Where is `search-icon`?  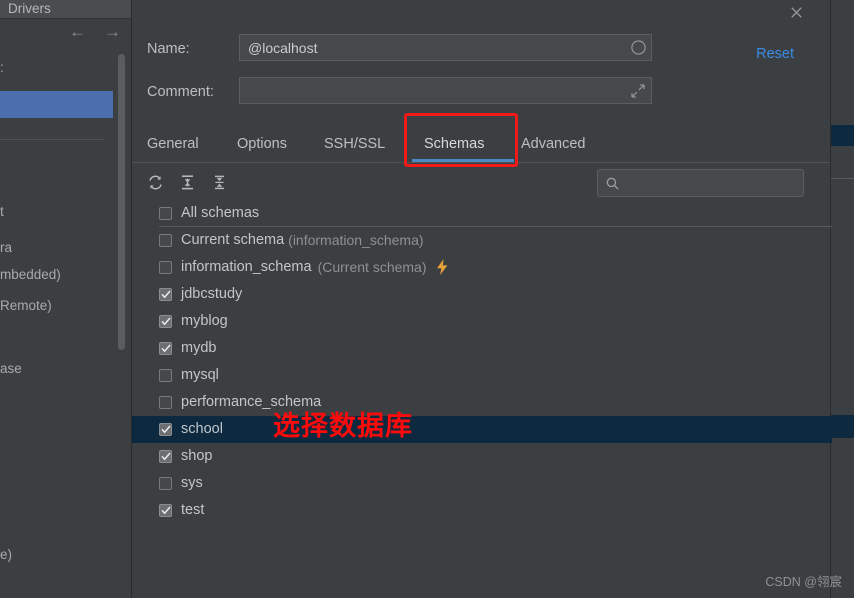 search-icon is located at coordinates (612, 183).